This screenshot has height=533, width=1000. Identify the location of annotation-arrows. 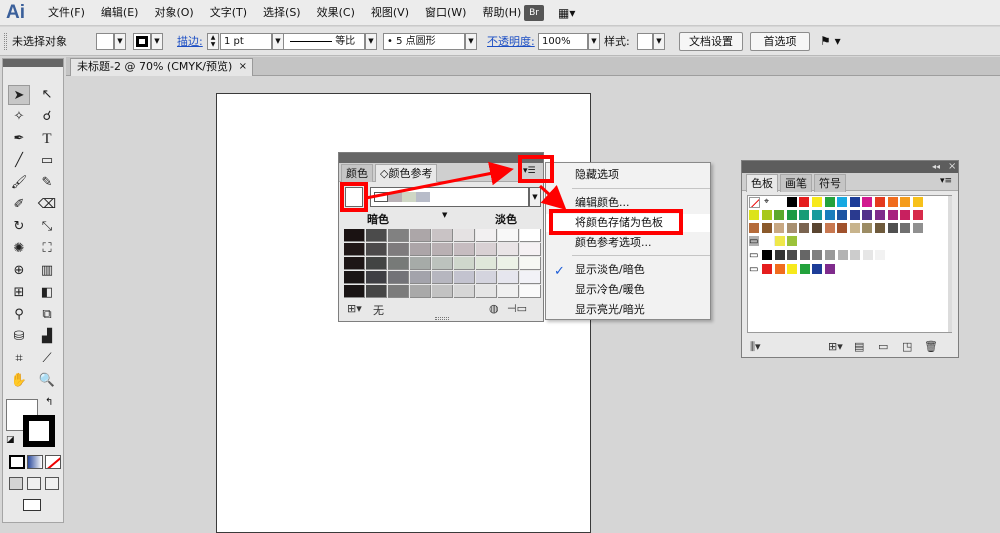
(466, 186).